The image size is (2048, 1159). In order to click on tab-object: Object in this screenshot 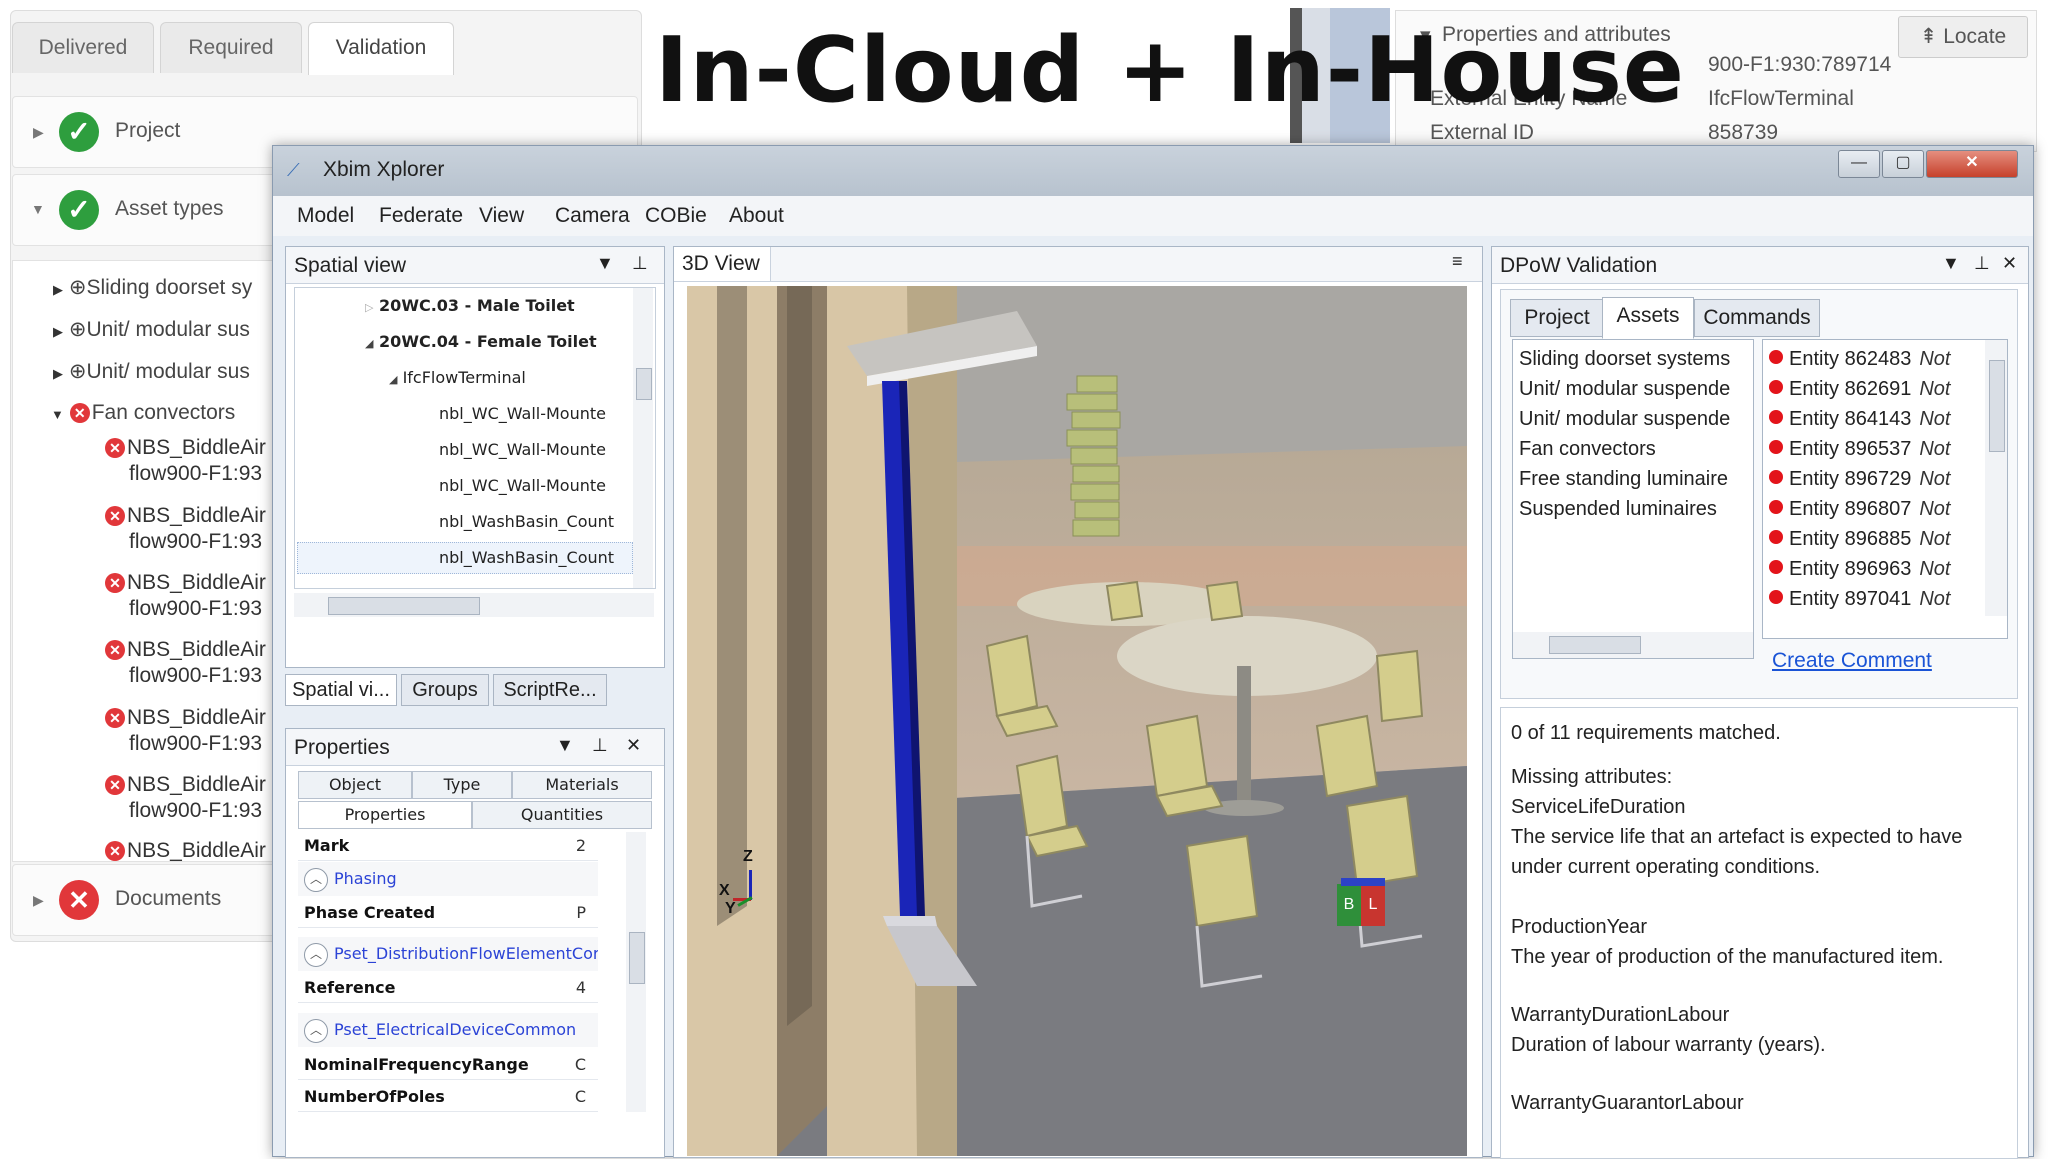, I will do `click(355, 785)`.